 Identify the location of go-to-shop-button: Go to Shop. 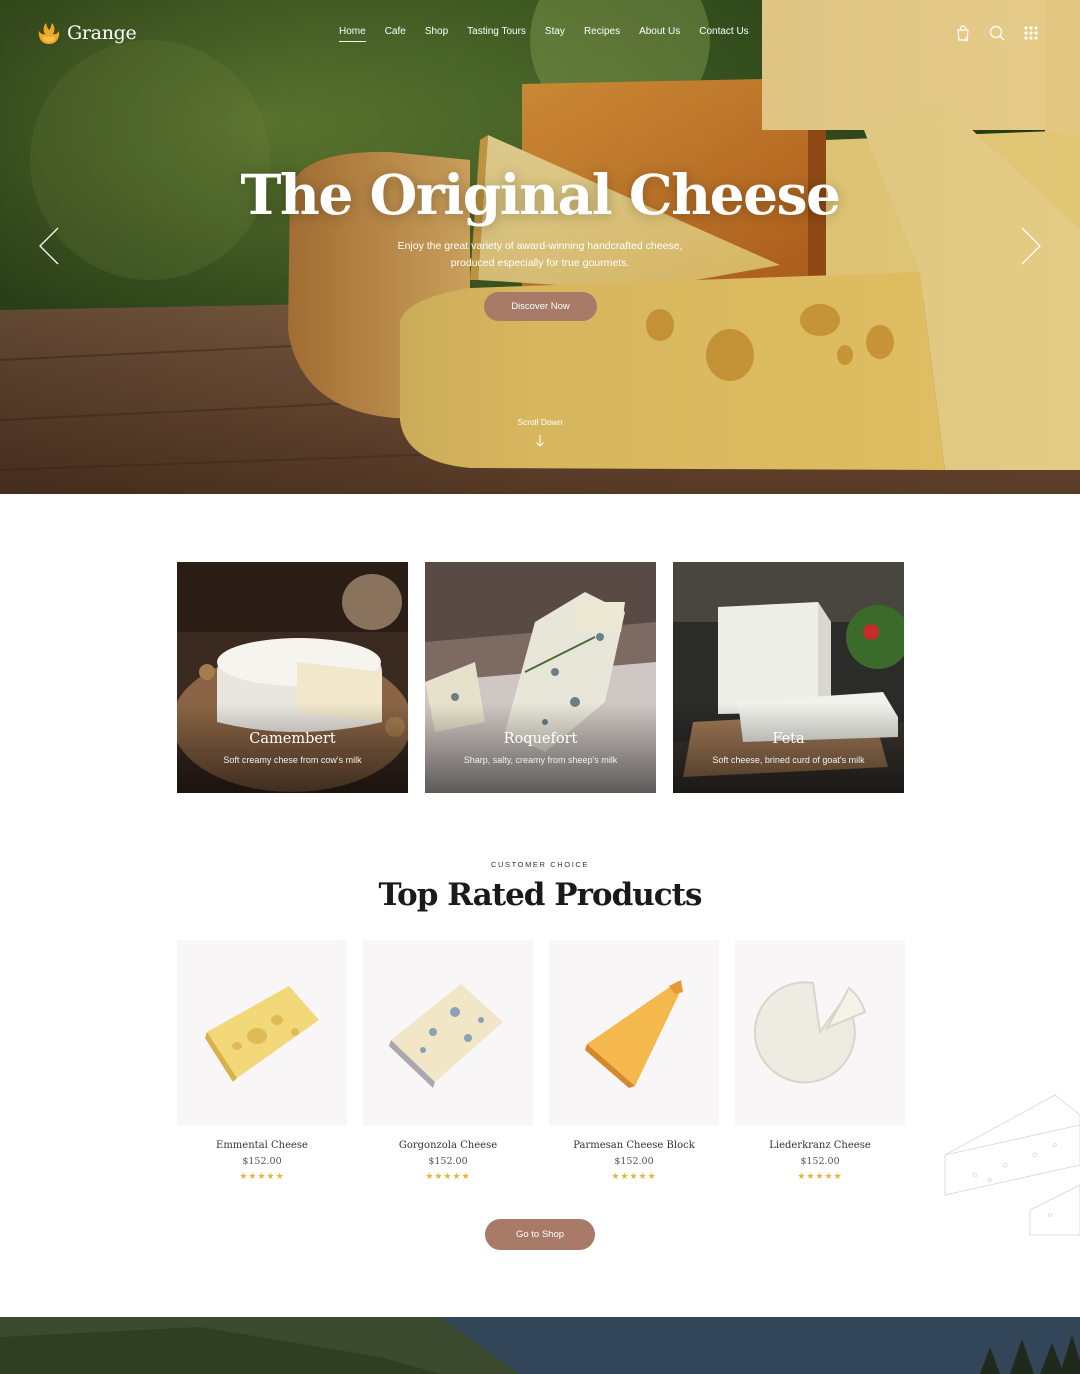
(540, 1234).